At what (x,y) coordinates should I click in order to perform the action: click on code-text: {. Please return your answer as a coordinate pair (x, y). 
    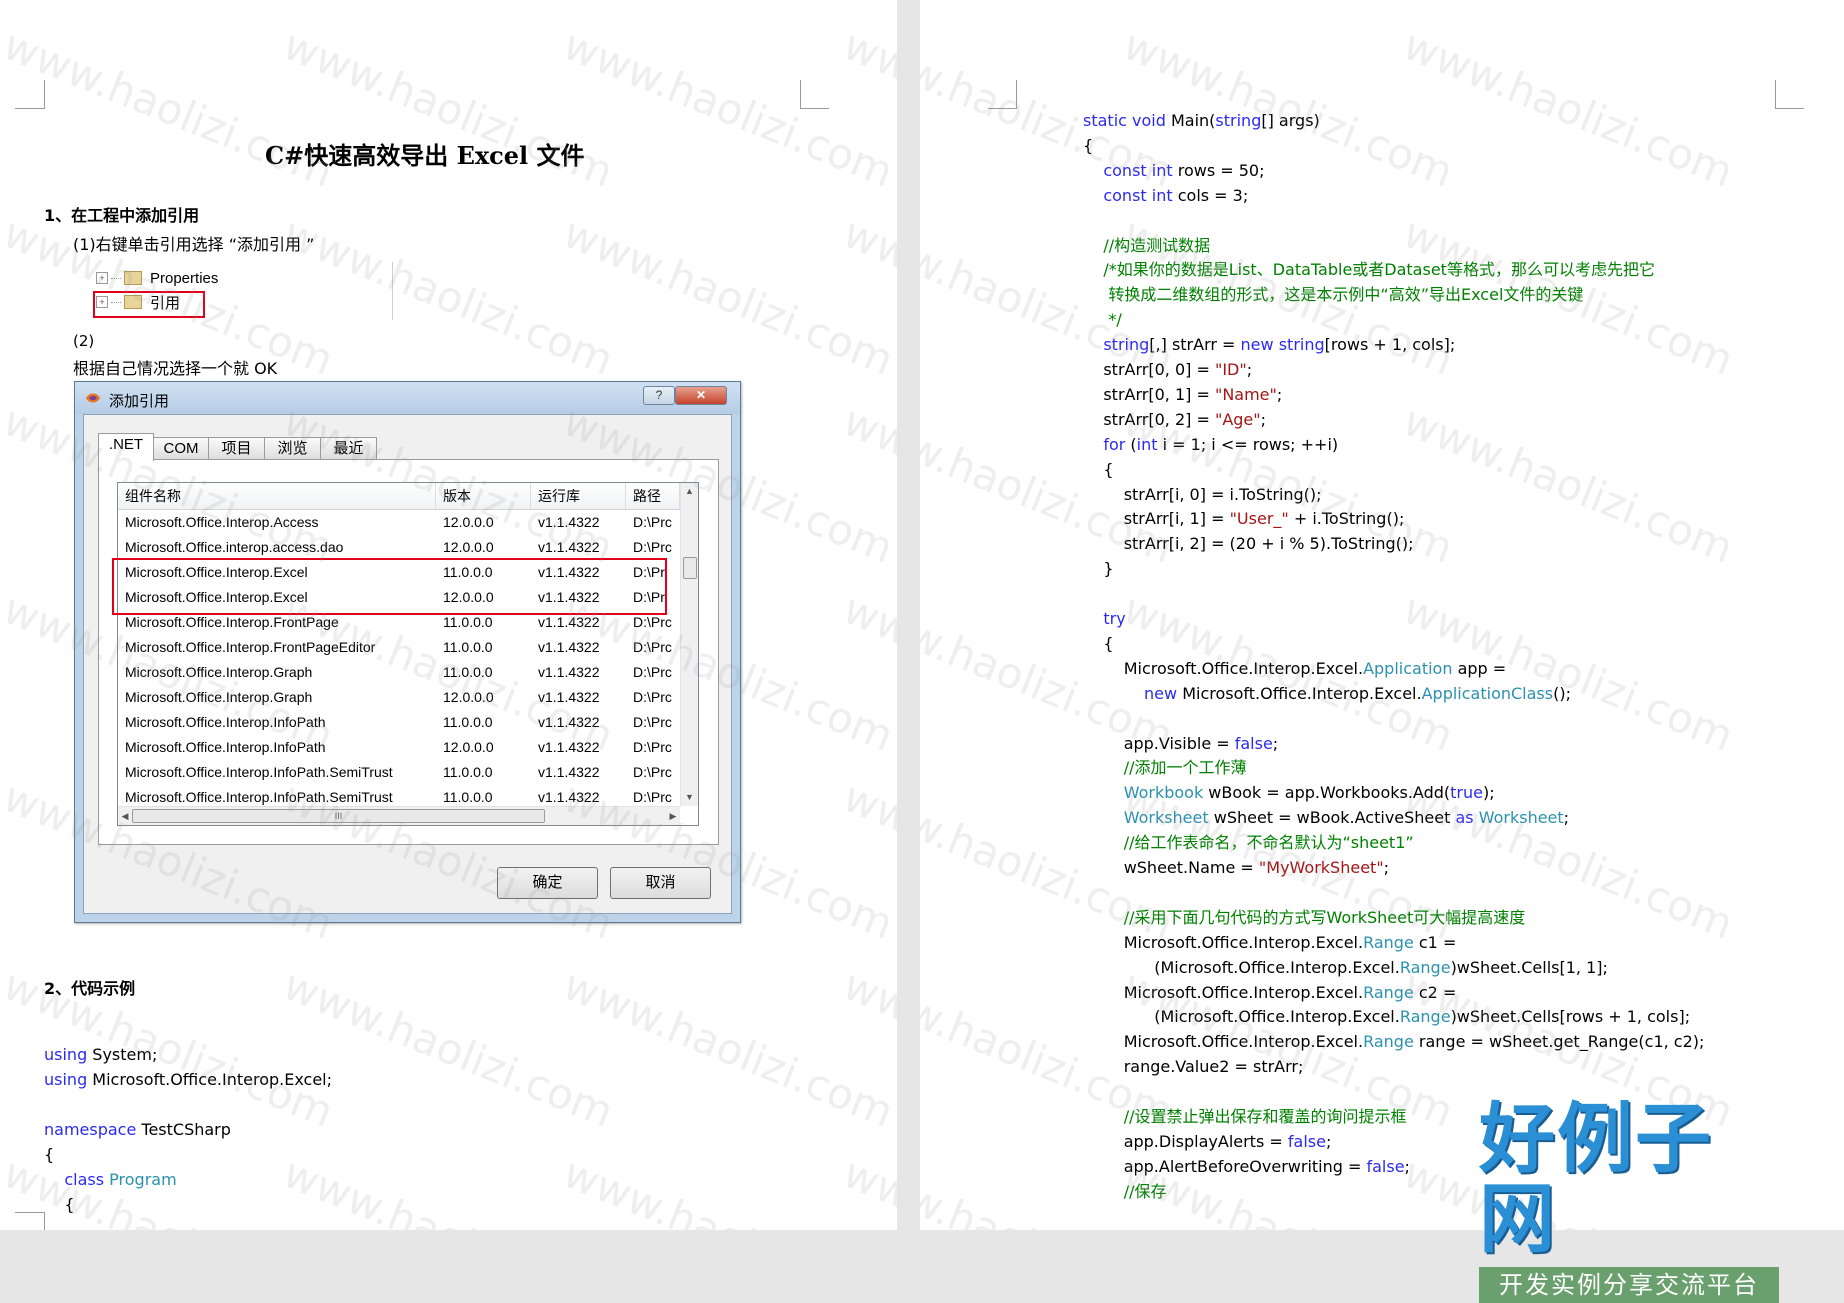
    Looking at the image, I should click on (49, 1154).